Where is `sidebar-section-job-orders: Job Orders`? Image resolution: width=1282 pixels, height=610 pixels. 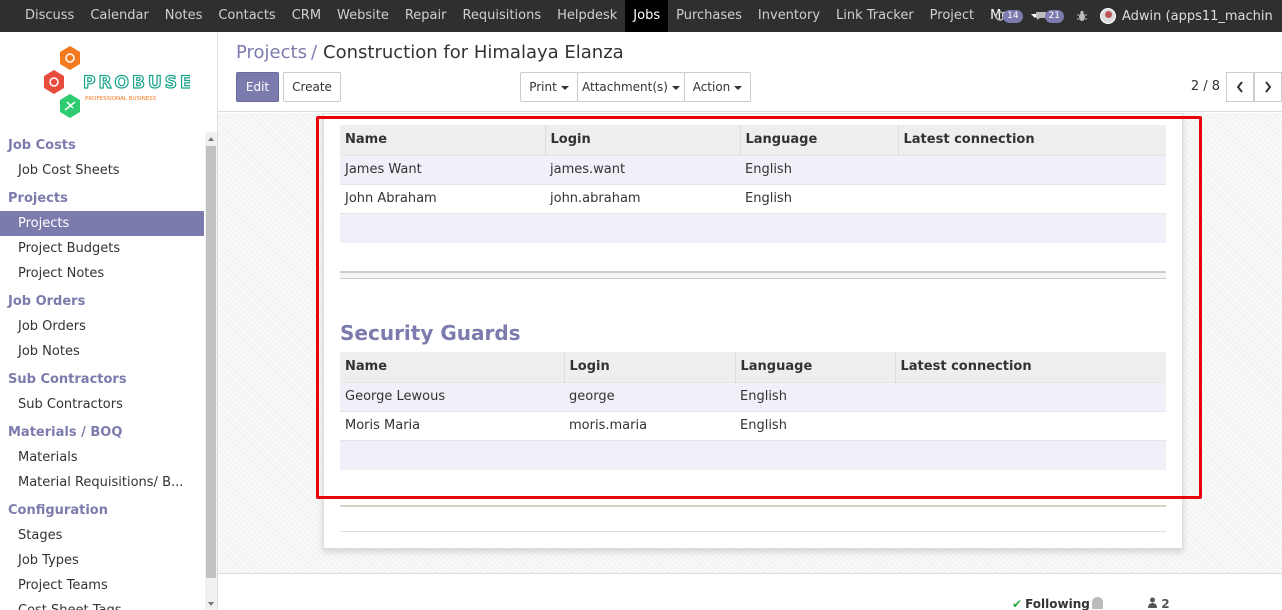 sidebar-section-job-orders: Job Orders is located at coordinates (102, 301).